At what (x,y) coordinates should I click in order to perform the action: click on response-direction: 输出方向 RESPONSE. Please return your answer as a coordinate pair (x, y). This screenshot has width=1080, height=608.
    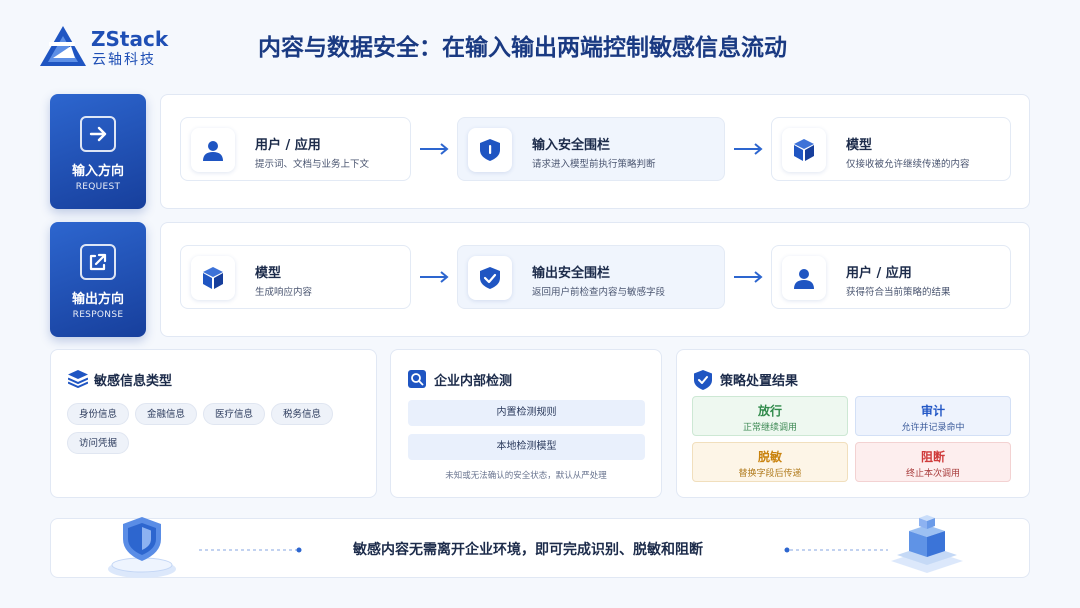
    Looking at the image, I should click on (98, 279).